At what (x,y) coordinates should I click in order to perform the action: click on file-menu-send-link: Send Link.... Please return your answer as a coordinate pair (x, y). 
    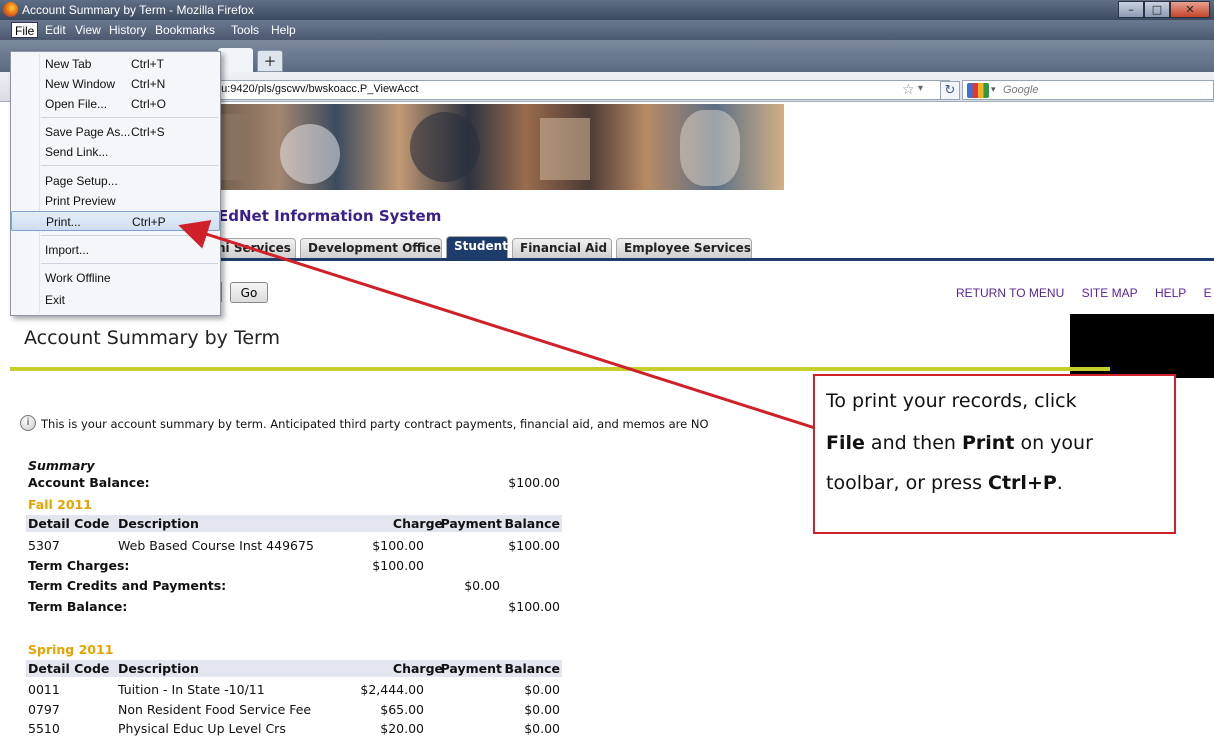
    Looking at the image, I should click on (115, 152).